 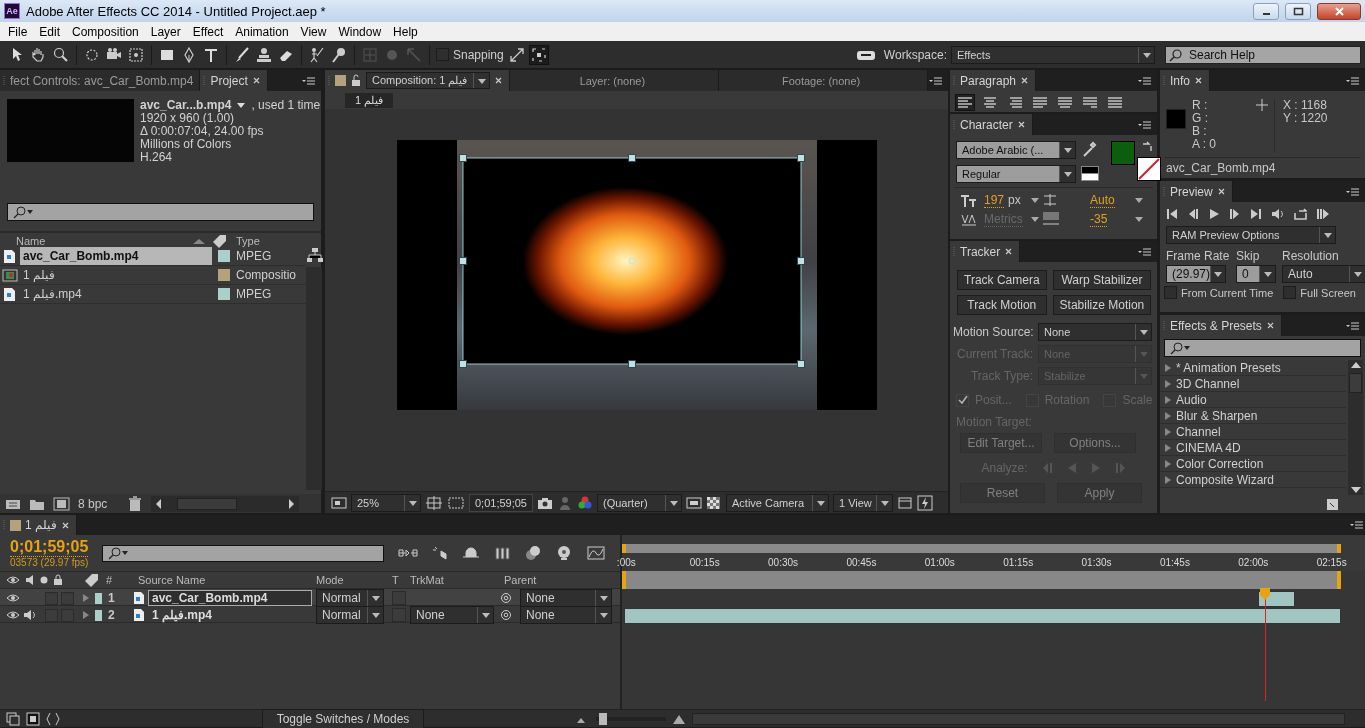 I want to click on layer-switches-icon, so click(x=13, y=718).